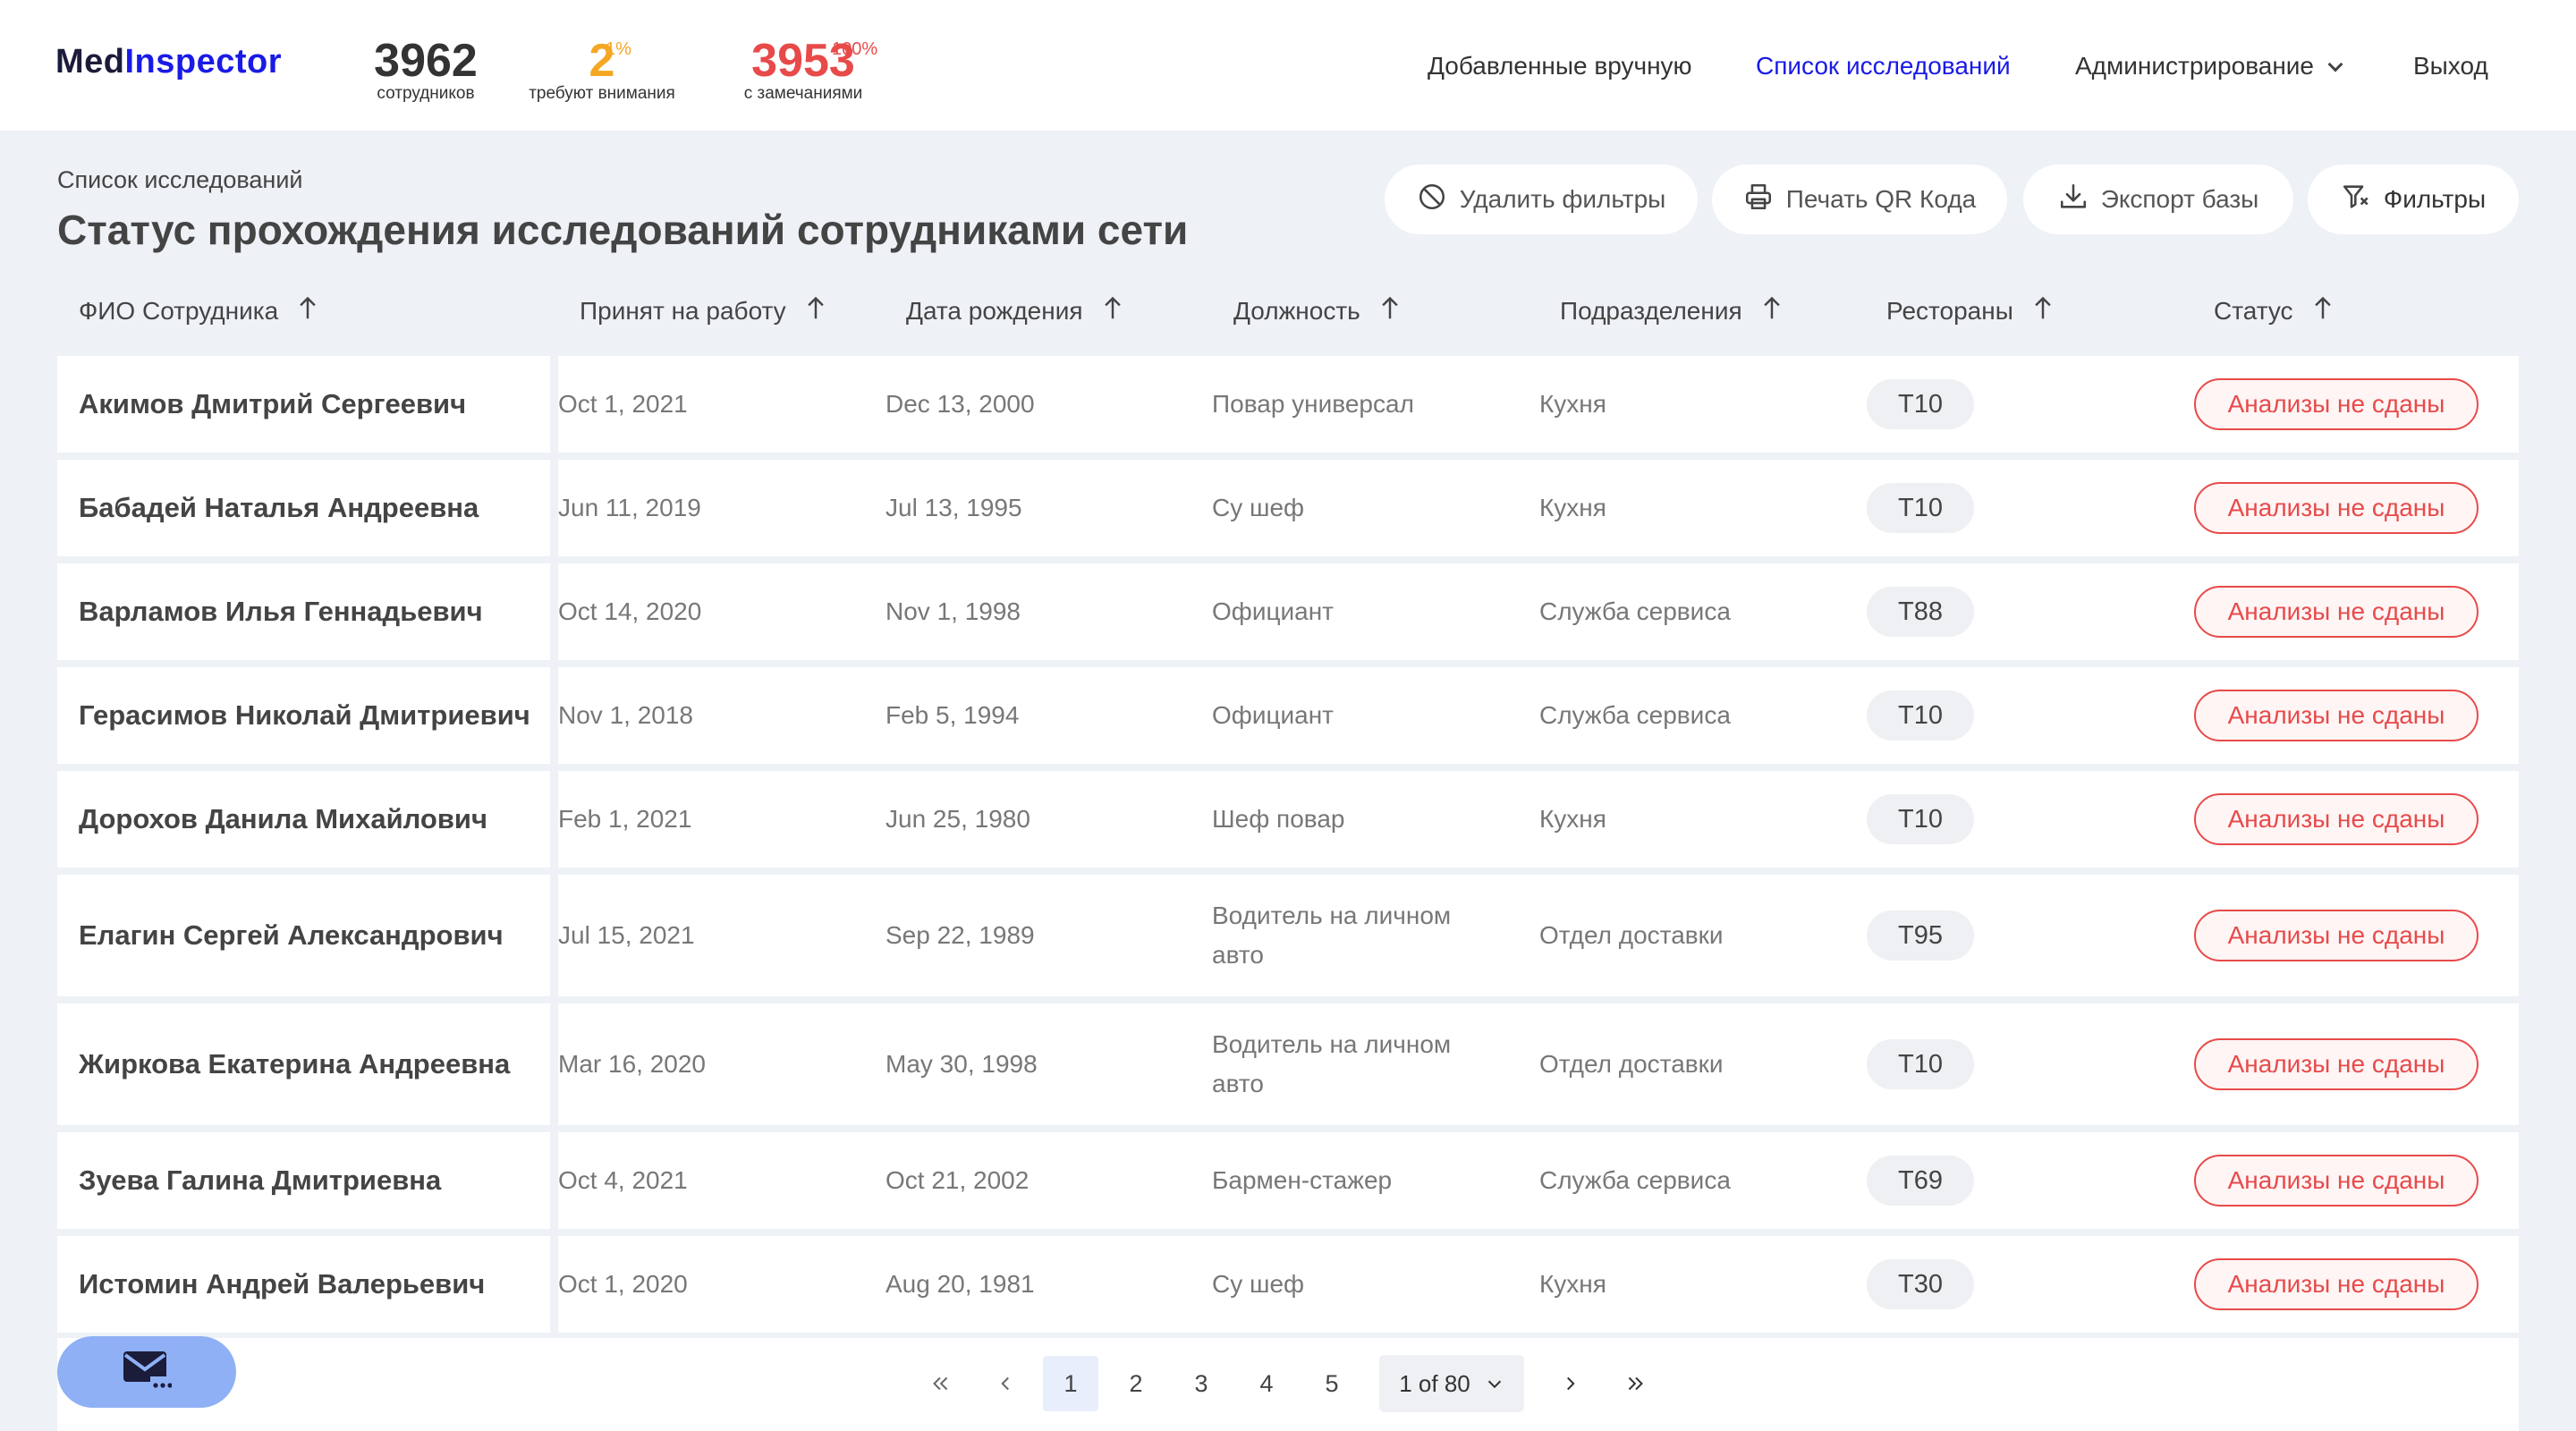 This screenshot has height=1431, width=2576. What do you see at coordinates (1302, 1180) in the screenshot?
I see `position: Бармен-стажер` at bounding box center [1302, 1180].